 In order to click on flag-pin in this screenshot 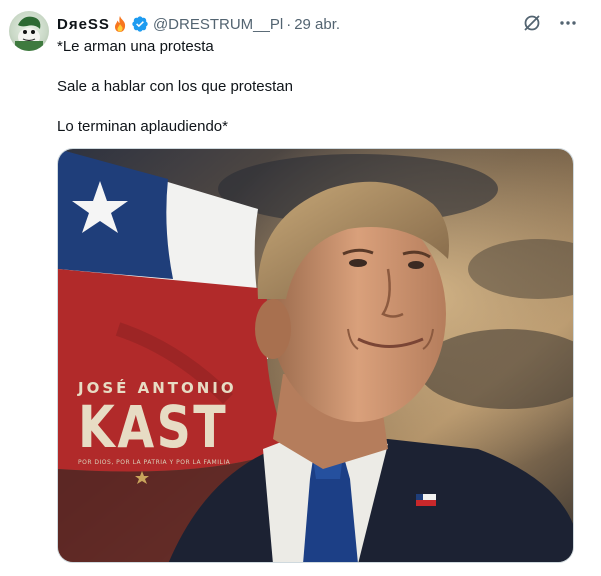, I will do `click(426, 500)`.